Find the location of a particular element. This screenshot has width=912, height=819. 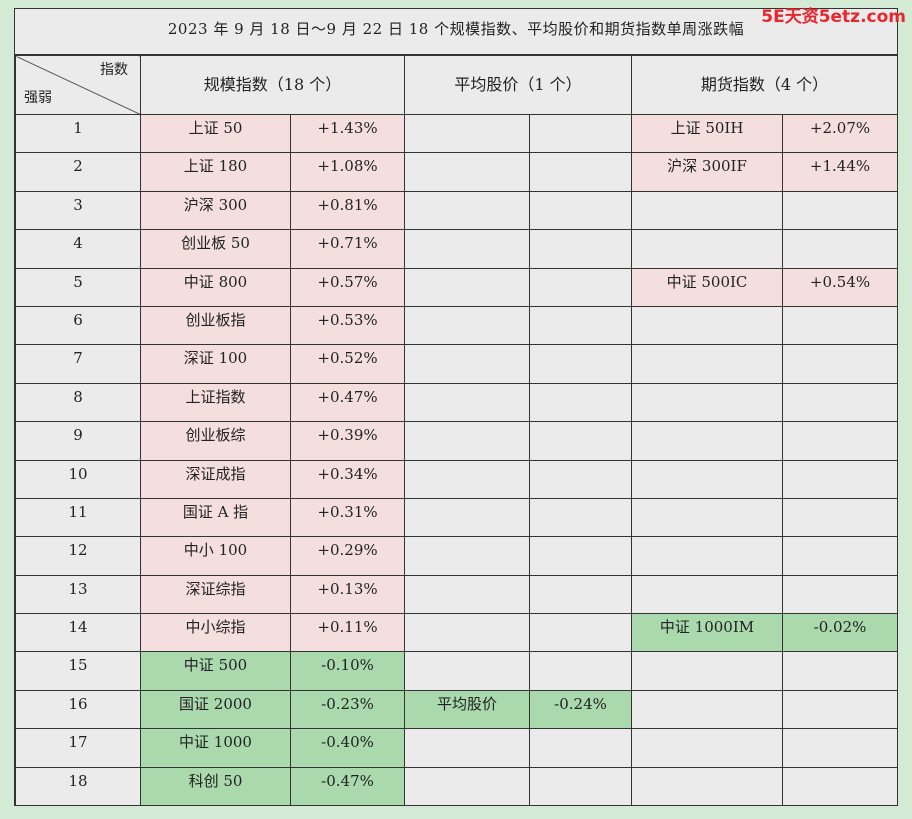

scale-index-name-cell: 沪深 300 is located at coordinates (215, 210).